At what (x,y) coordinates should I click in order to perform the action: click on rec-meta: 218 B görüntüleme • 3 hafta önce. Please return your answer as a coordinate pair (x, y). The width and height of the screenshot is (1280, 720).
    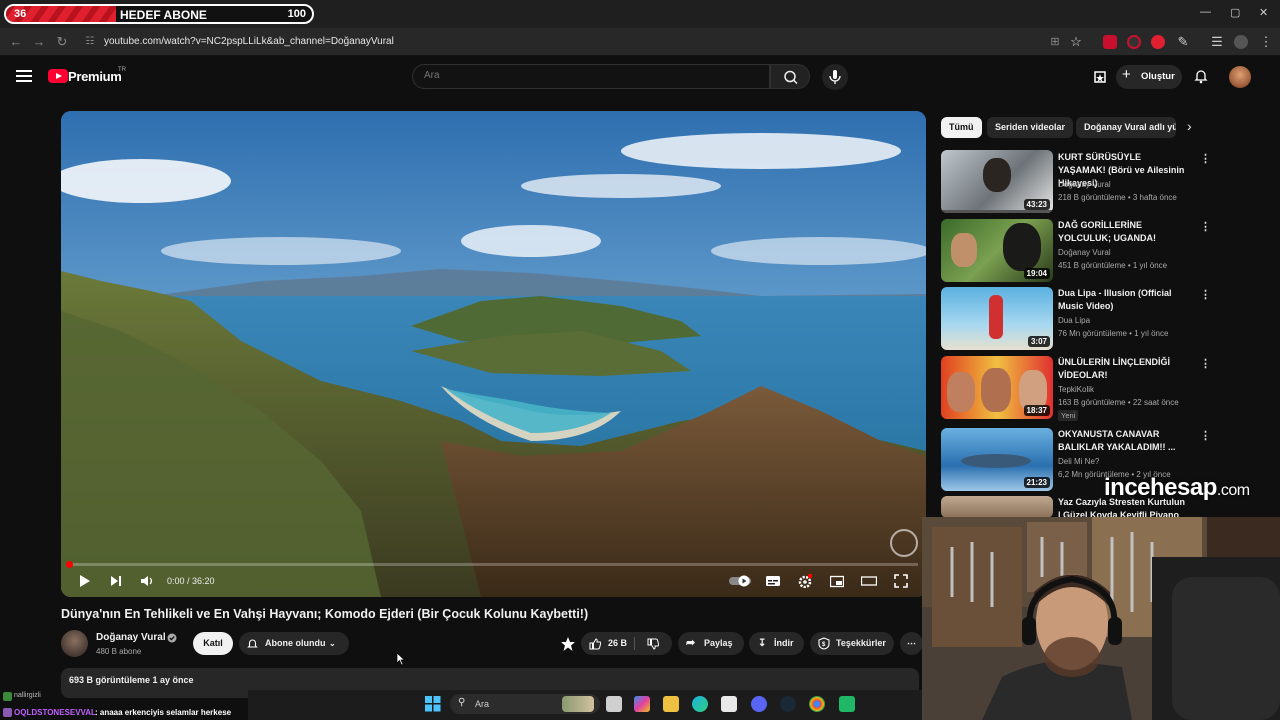
    Looking at the image, I should click on (1117, 197).